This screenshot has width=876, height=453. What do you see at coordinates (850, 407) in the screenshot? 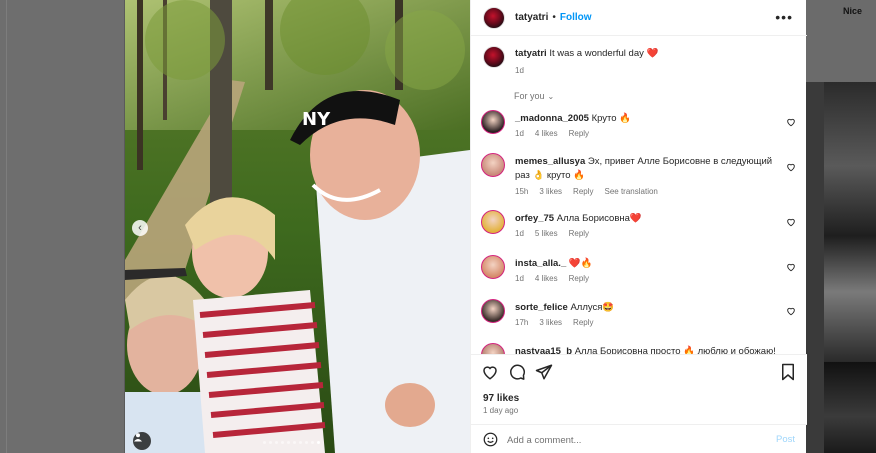
I see `background-post-photo-lower` at bounding box center [850, 407].